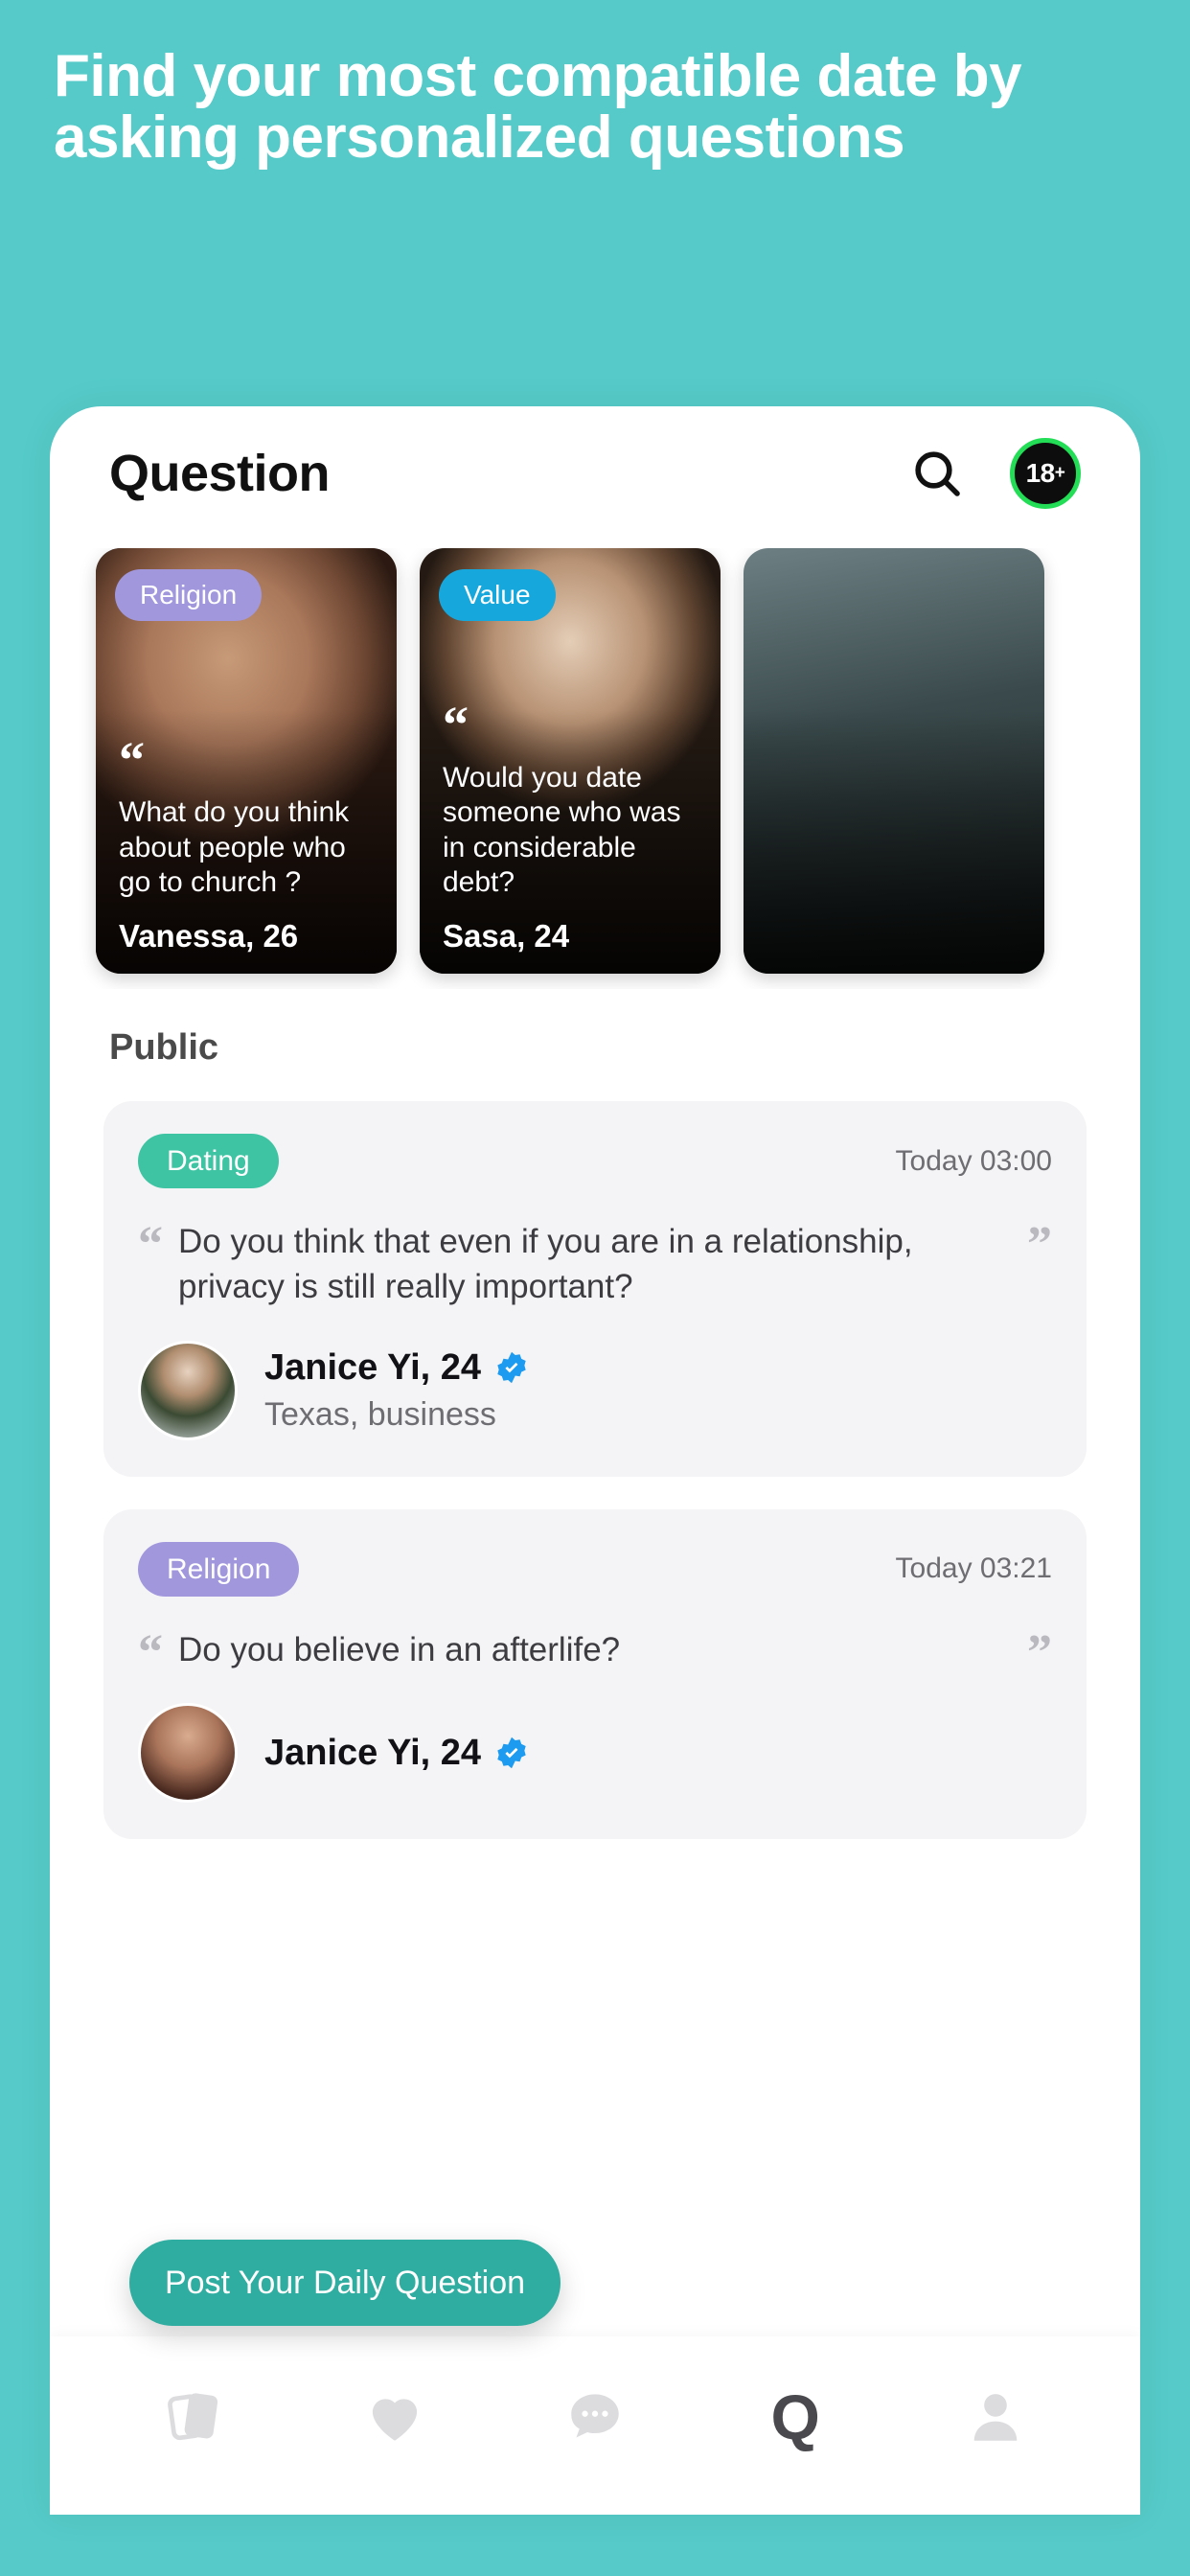 The width and height of the screenshot is (1190, 2576). What do you see at coordinates (595, 1569) in the screenshot?
I see `post-header: Religion Today 03:21` at bounding box center [595, 1569].